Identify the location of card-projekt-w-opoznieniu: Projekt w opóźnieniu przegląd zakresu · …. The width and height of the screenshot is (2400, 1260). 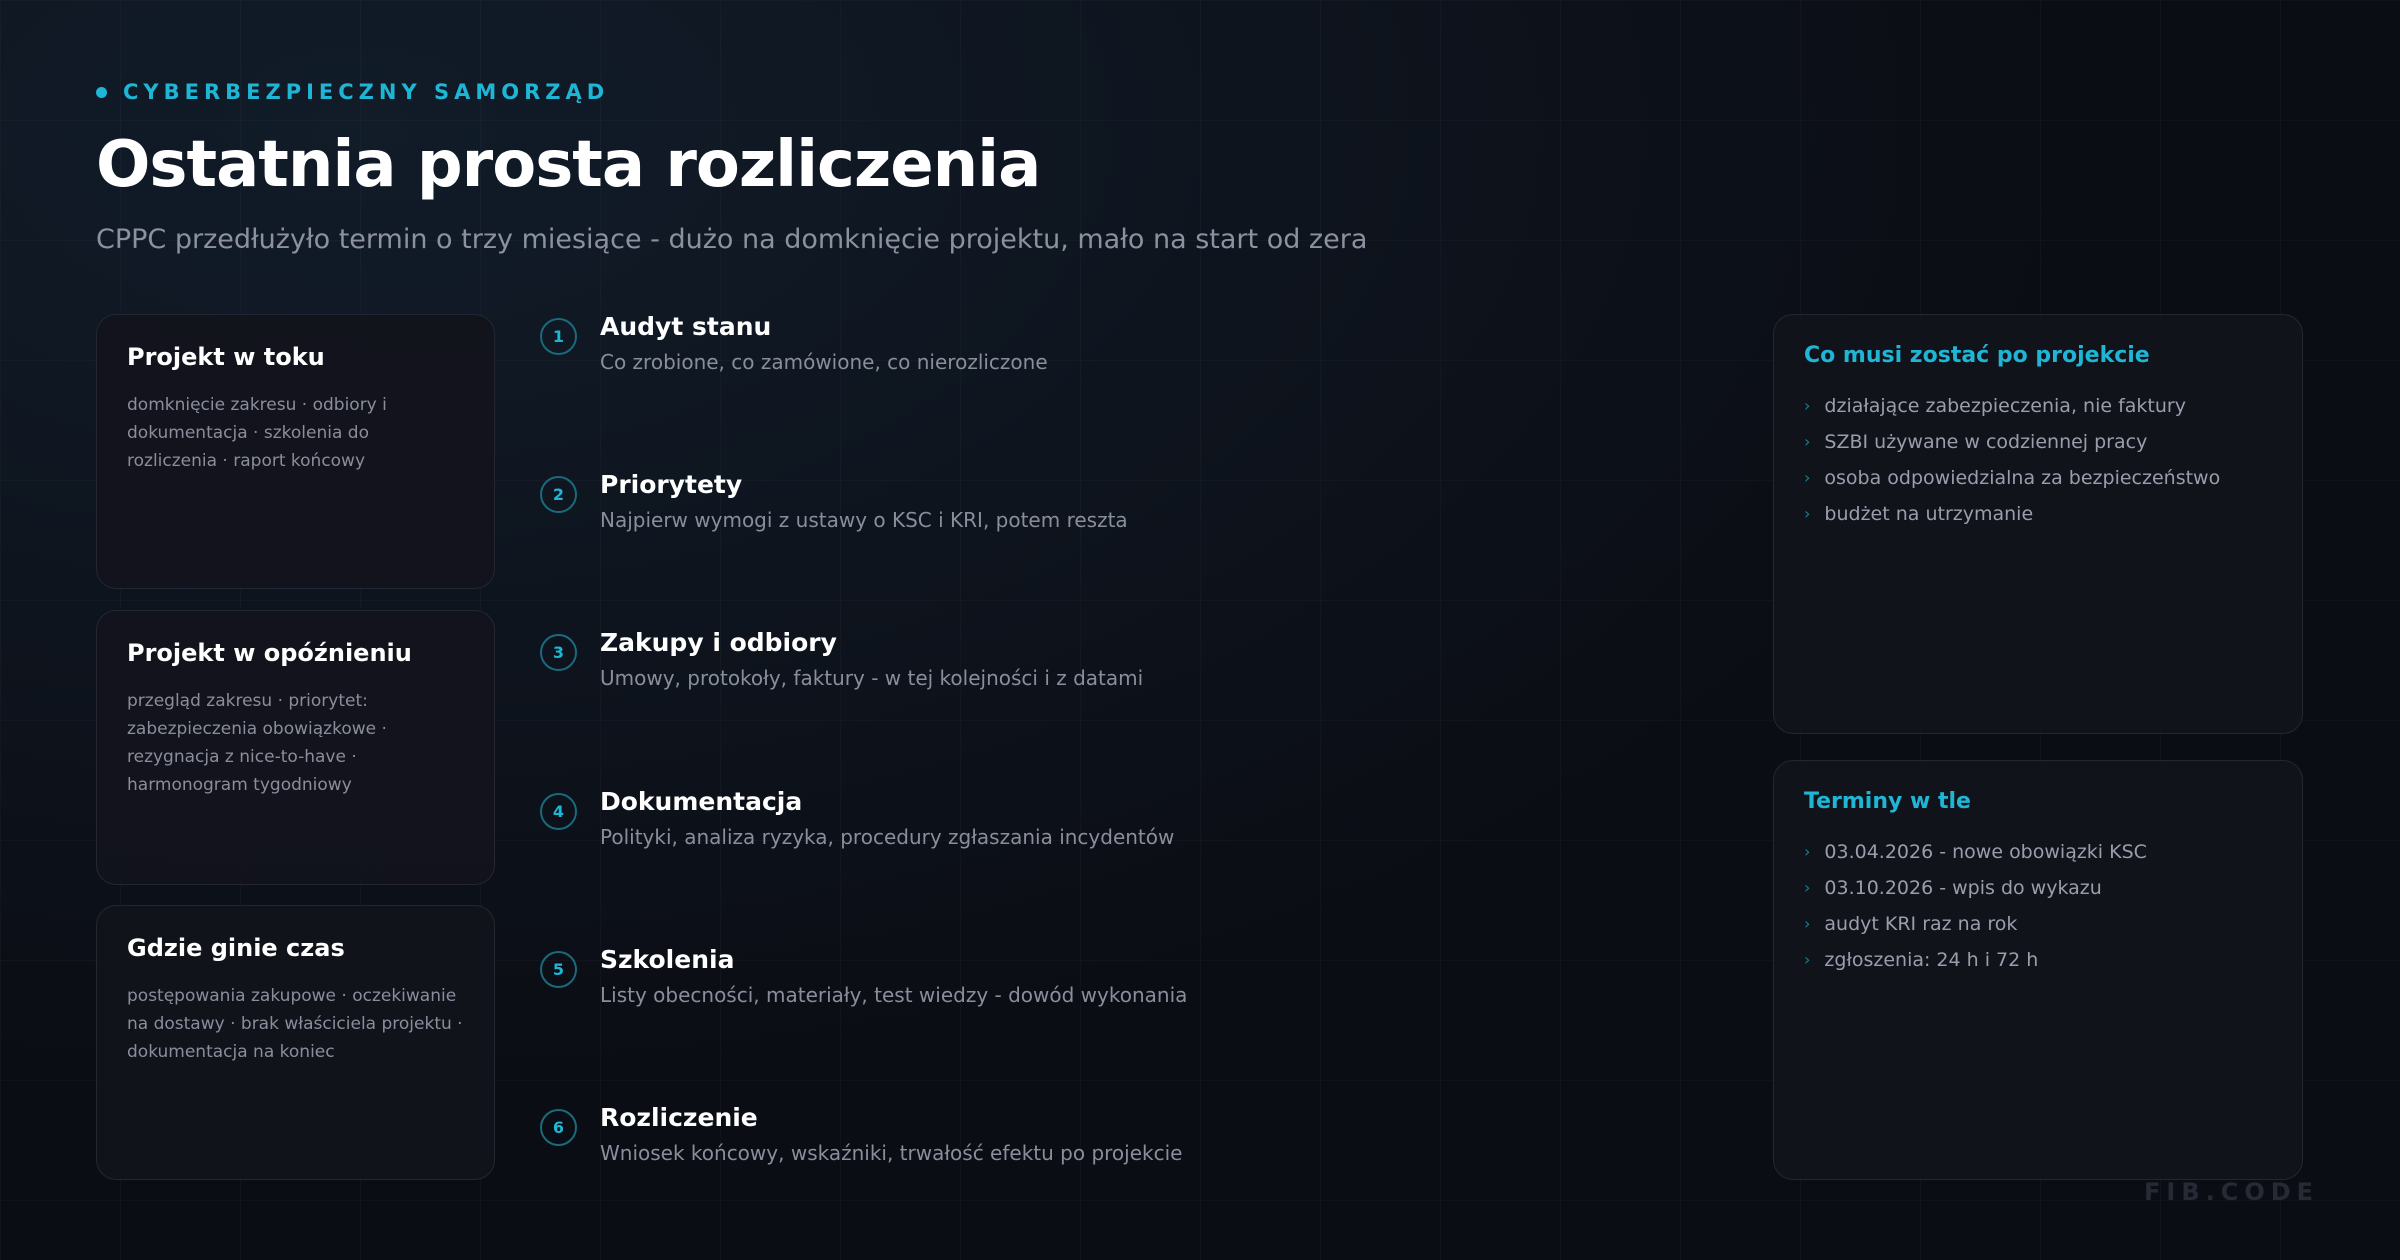
(295, 747).